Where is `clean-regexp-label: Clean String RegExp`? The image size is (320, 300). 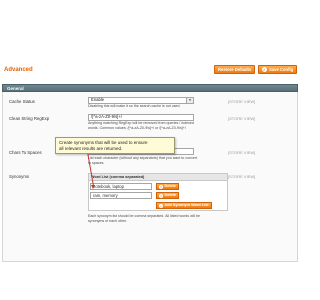
clean-regexp-label: Clean String RegExp is located at coordinates (29, 118).